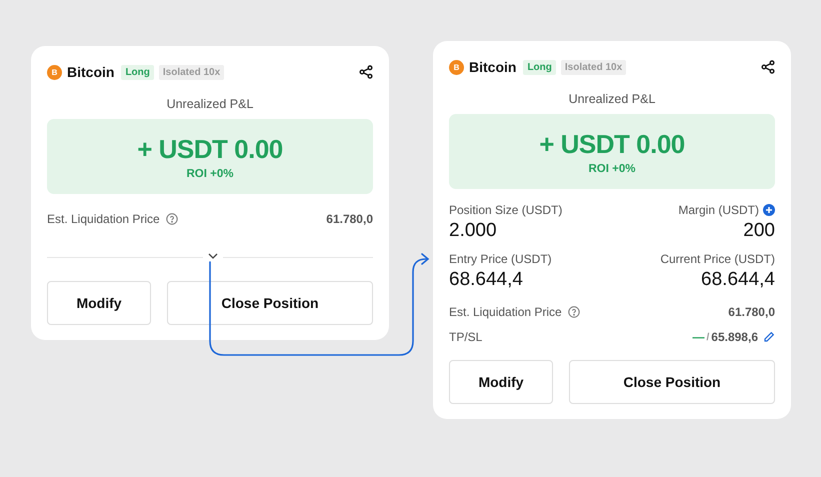 The image size is (821, 477). Describe the element at coordinates (718, 210) in the screenshot. I see `stat-label: Margin (USDT)` at that location.